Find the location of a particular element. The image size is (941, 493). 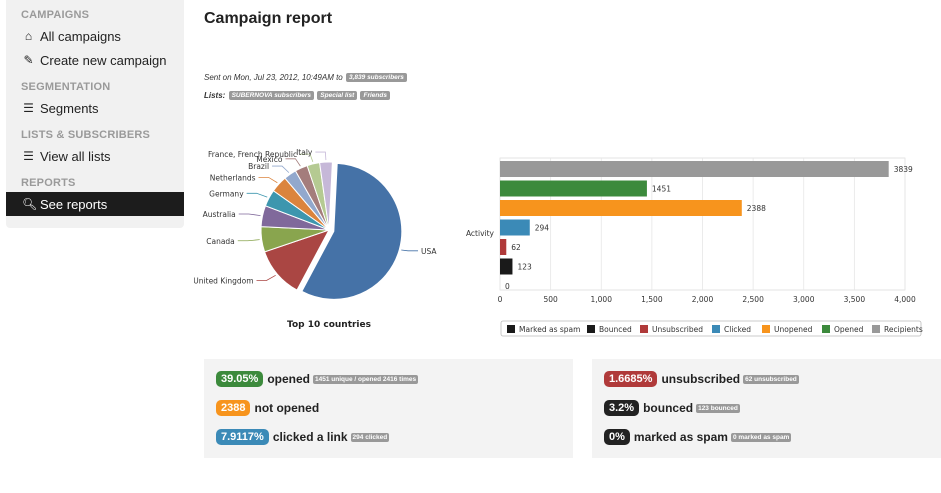

sent-text: Sent on Mon, Jul 23, 2012, 10:49AM to is located at coordinates (273, 77).